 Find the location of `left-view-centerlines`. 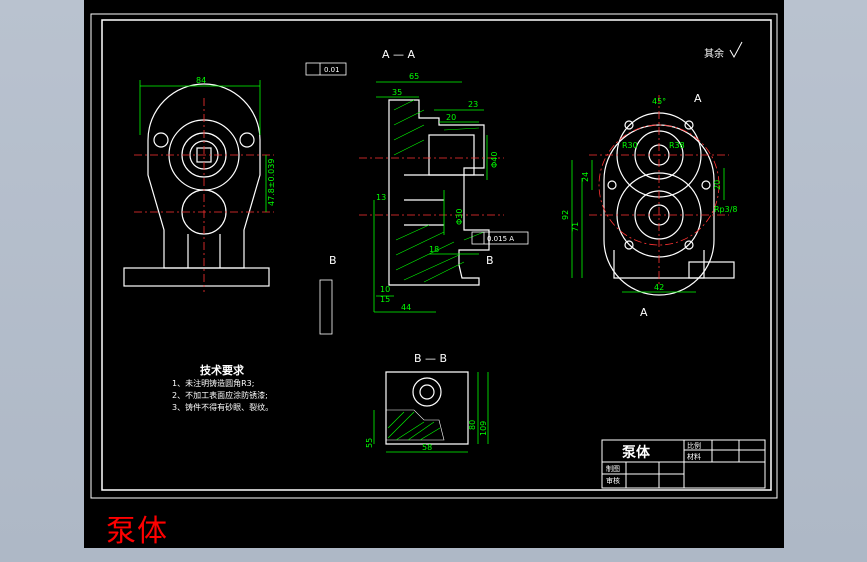

left-view-centerlines is located at coordinates (204, 195).